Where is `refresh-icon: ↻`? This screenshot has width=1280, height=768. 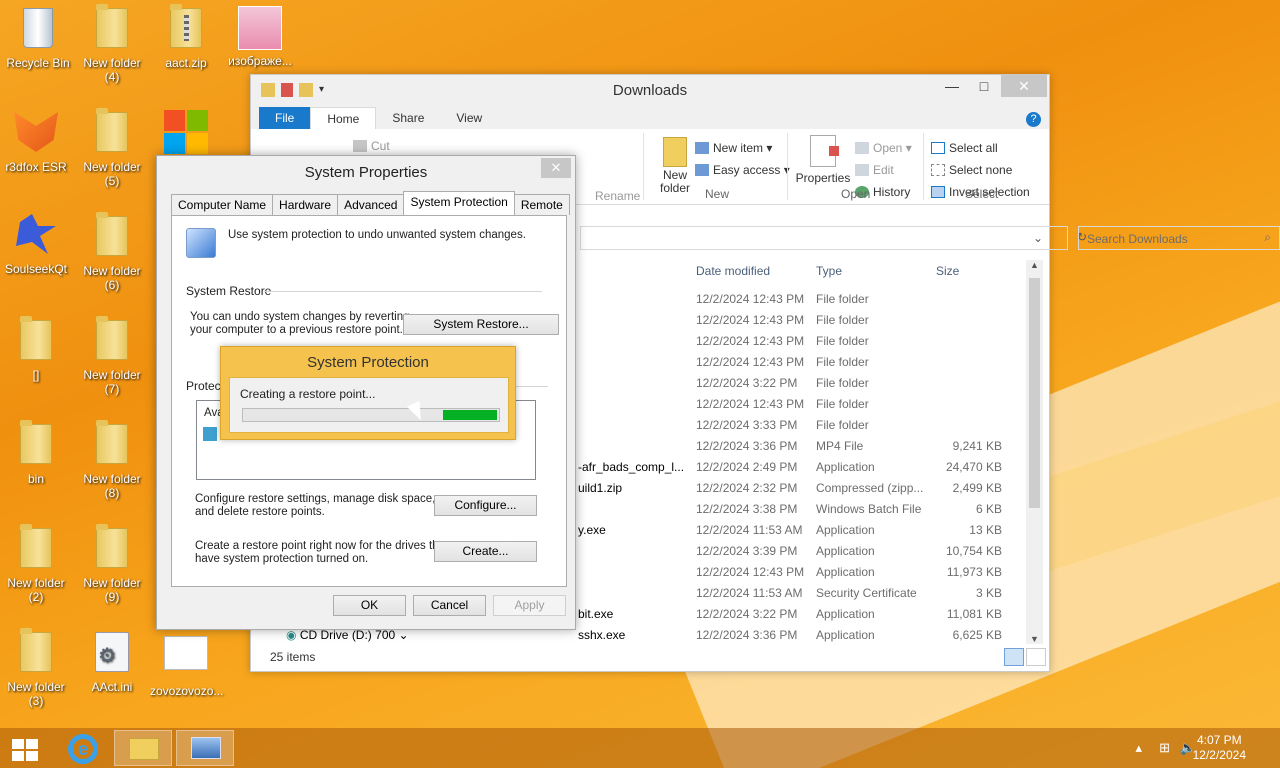
refresh-icon: ↻ is located at coordinates (1082, 237).